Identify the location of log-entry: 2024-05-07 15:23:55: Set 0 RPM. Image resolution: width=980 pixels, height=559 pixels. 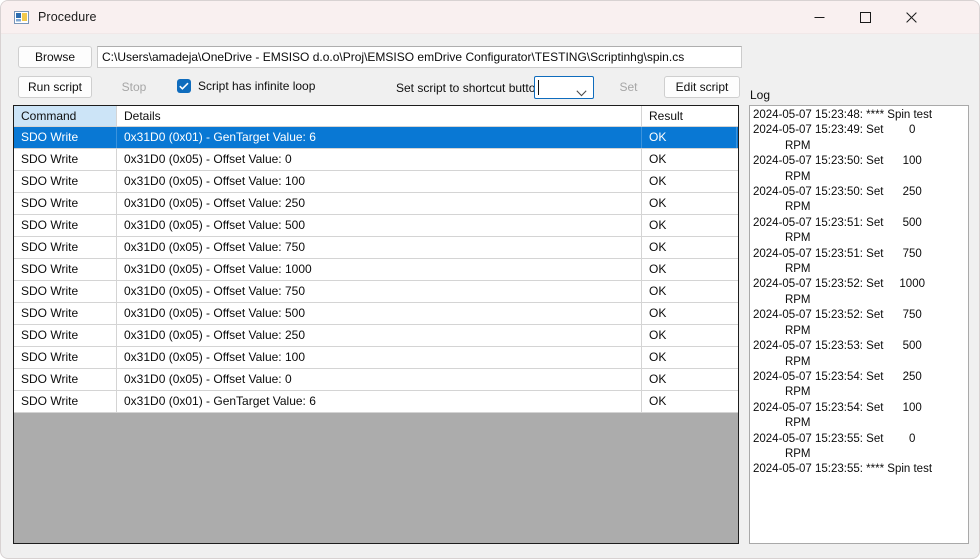
(834, 446).